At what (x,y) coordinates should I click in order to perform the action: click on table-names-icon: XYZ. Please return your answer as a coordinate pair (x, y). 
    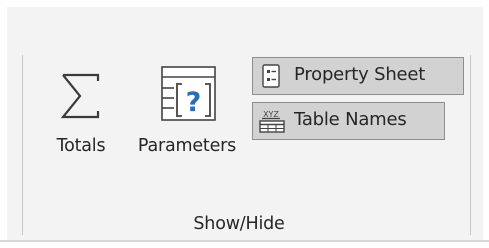
    Looking at the image, I should click on (271, 121).